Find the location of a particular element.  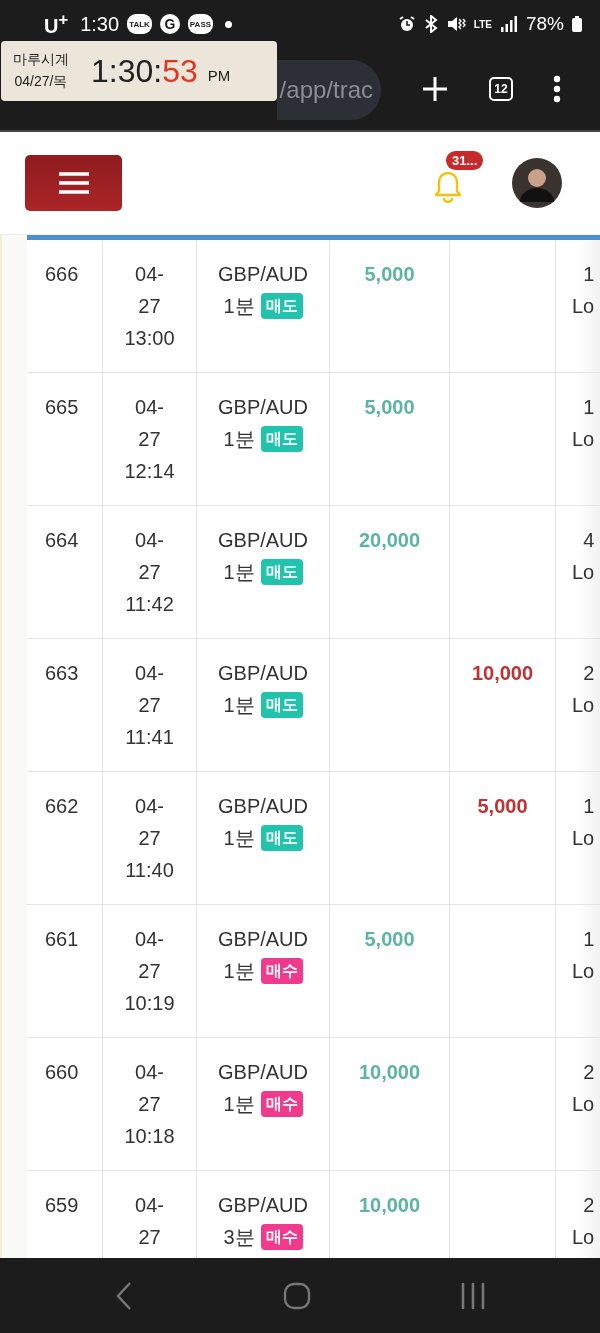

alarm-icon is located at coordinates (406, 24).